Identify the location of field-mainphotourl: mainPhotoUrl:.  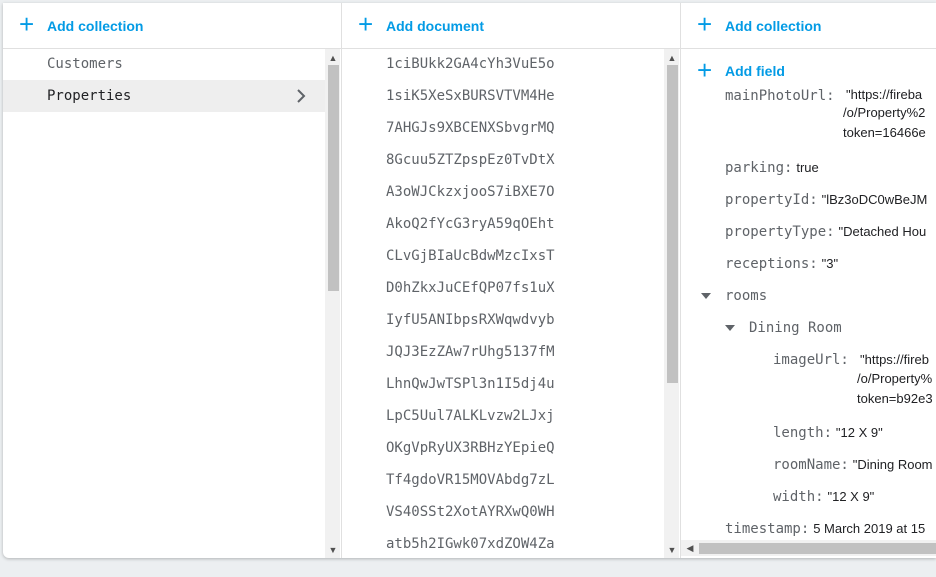
(780, 95).